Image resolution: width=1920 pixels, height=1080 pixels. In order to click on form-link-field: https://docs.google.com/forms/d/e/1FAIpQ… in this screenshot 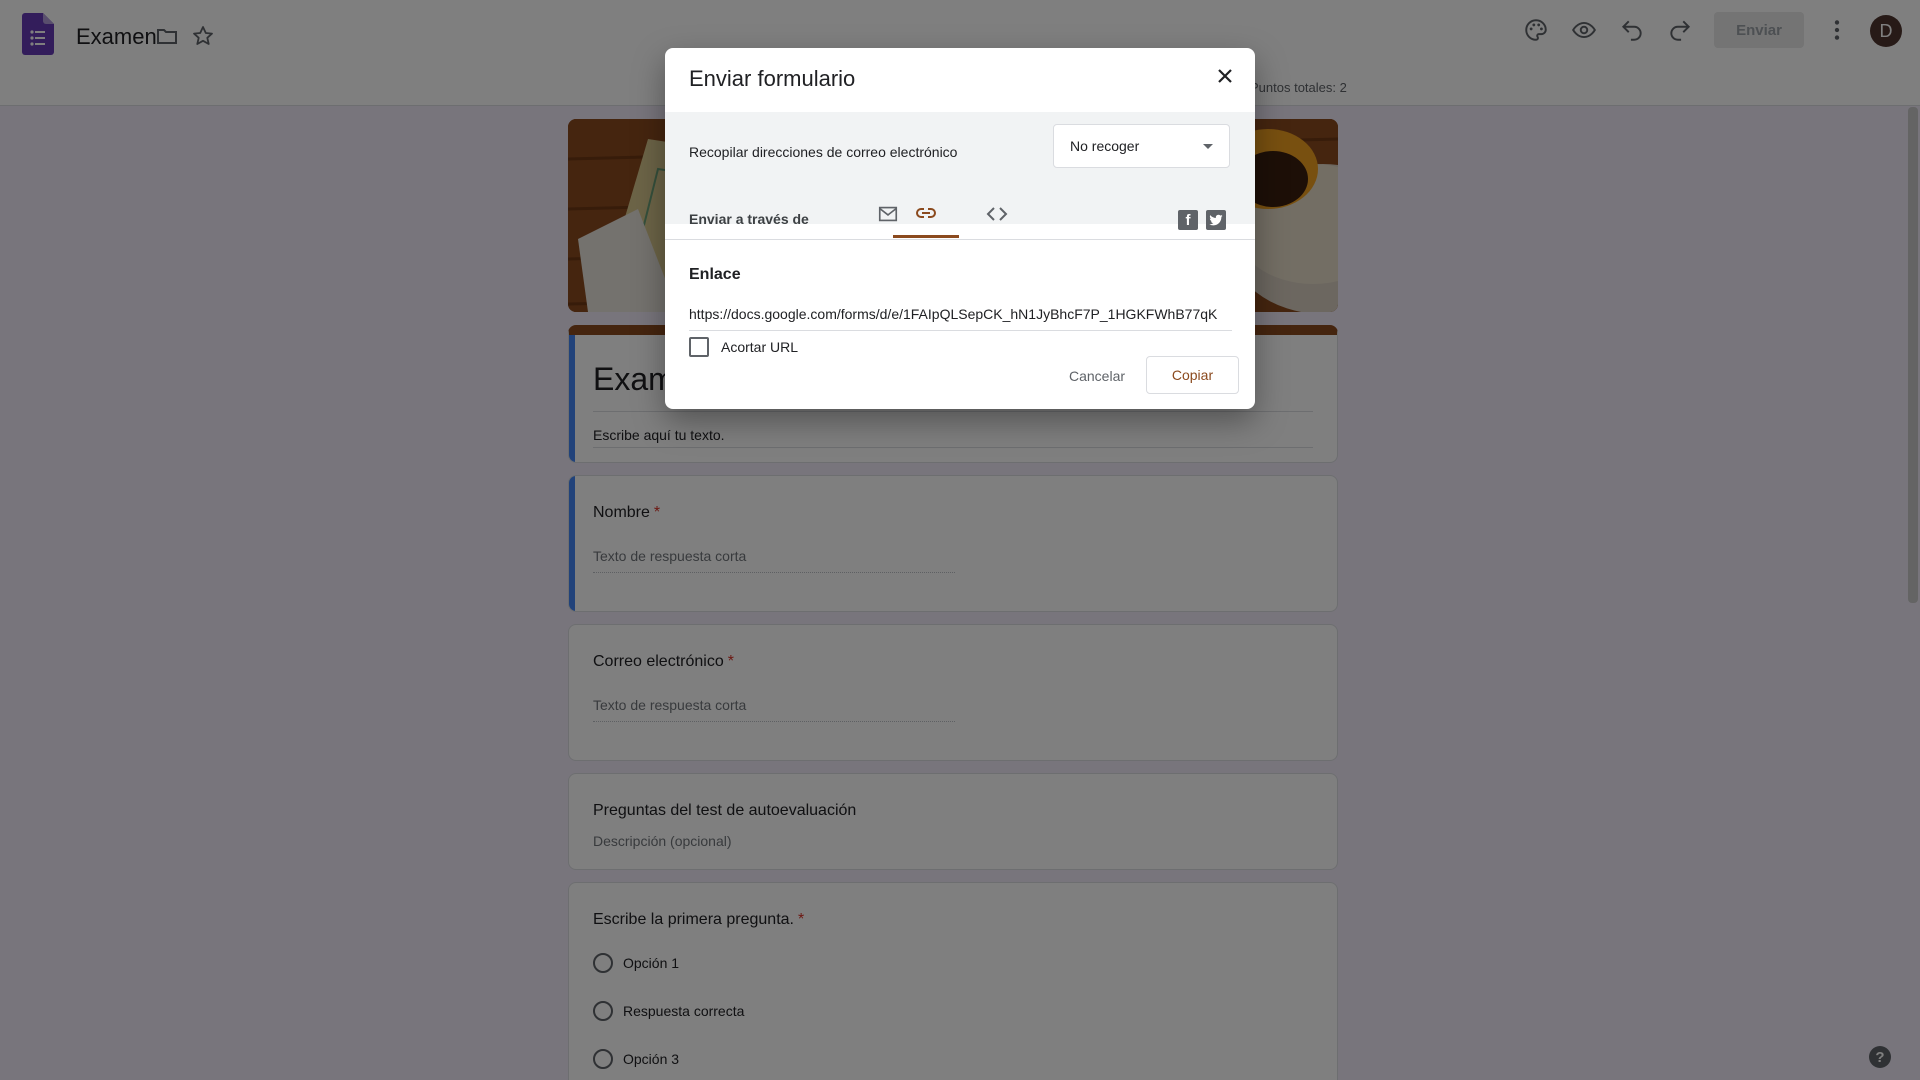, I will do `click(960, 318)`.